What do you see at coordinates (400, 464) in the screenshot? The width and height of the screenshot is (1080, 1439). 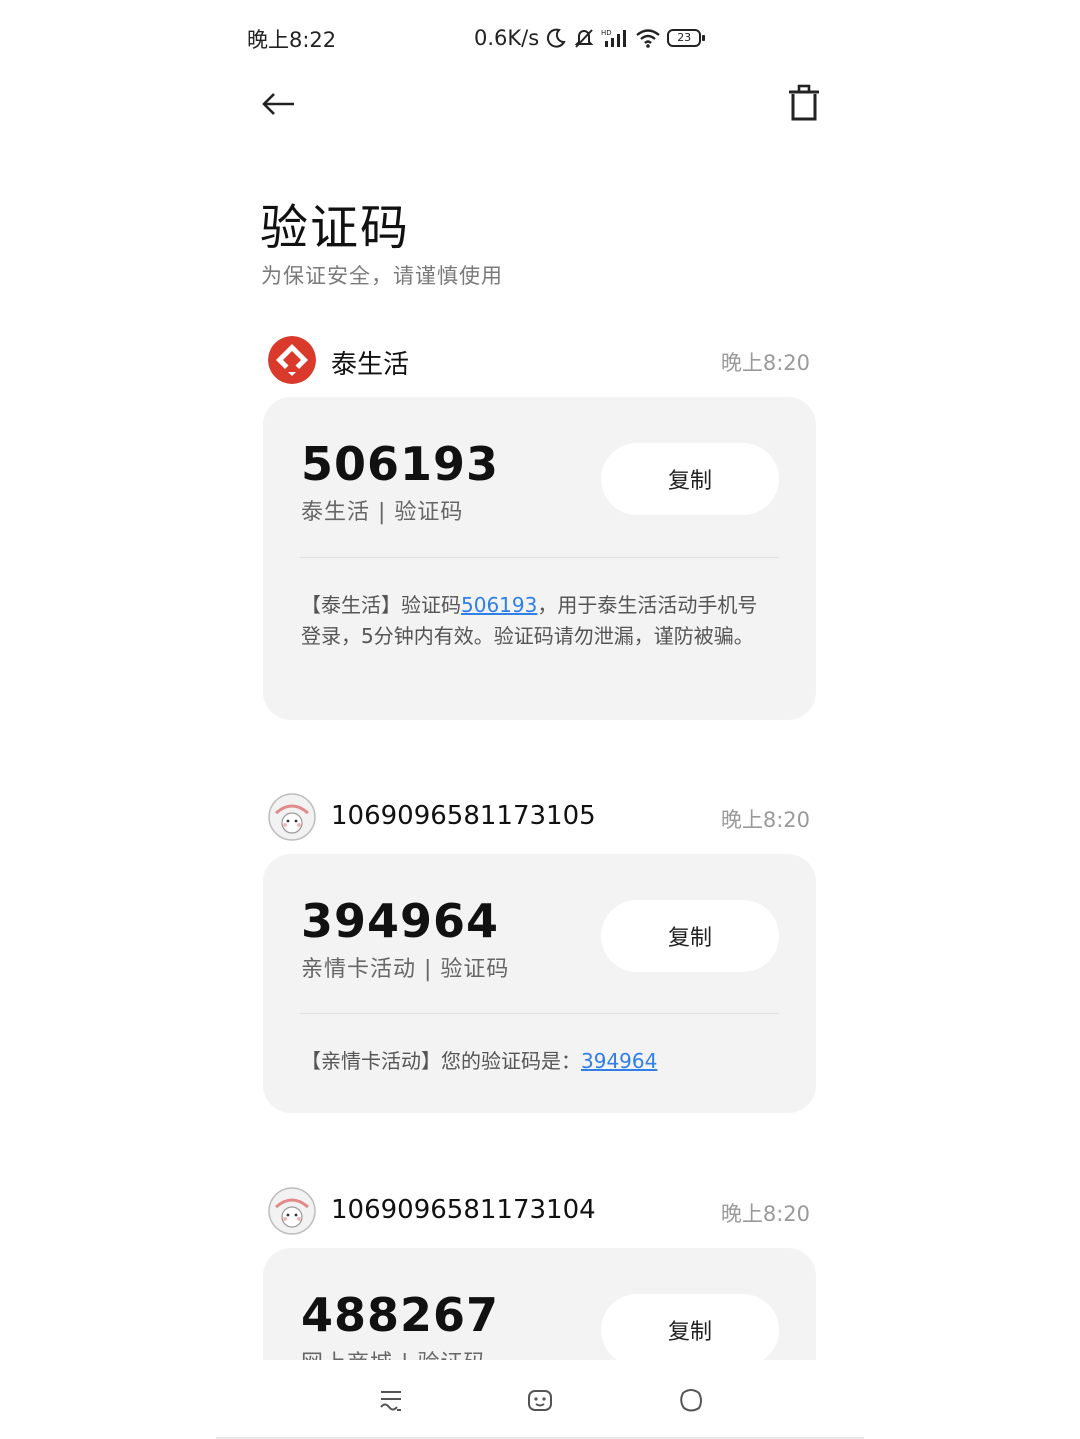 I see `verification-code: 506193` at bounding box center [400, 464].